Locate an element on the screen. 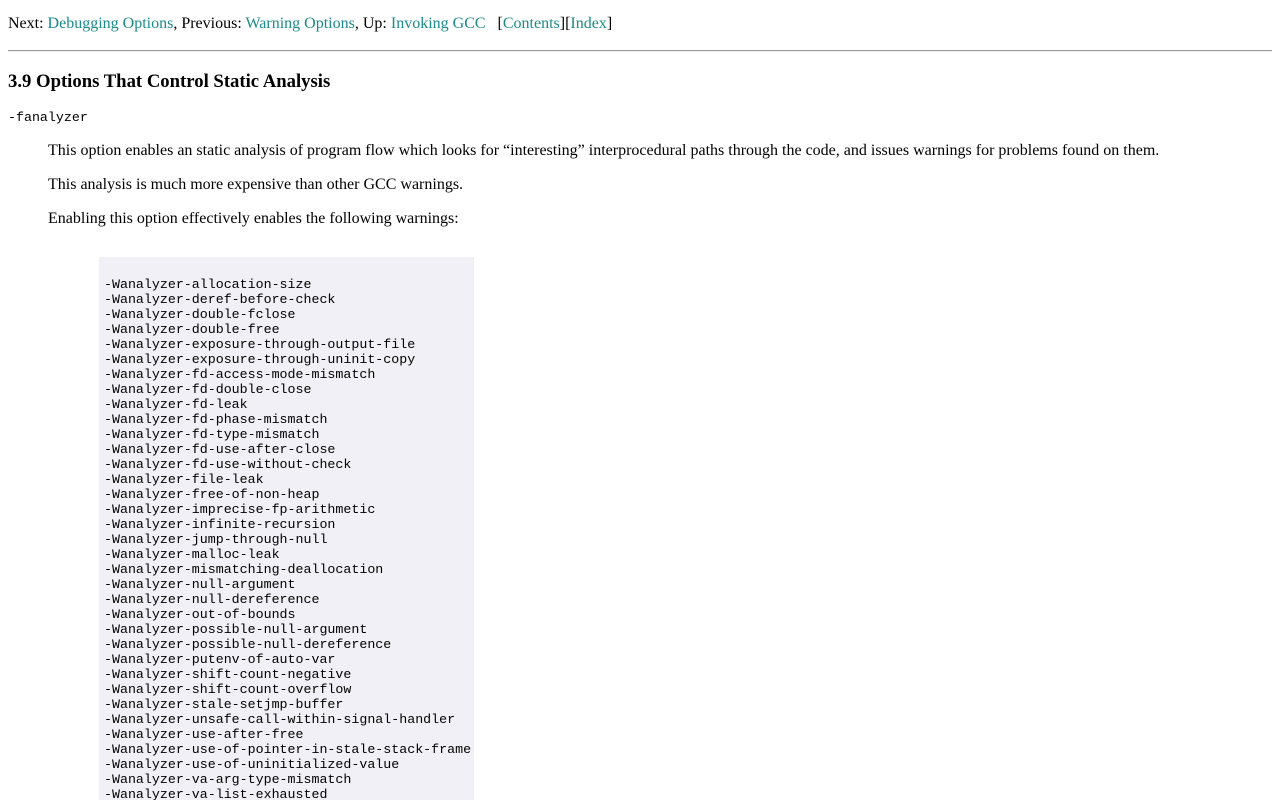  warning-flag-line: -Wanalyzer-allocation-size is located at coordinates (208, 284).